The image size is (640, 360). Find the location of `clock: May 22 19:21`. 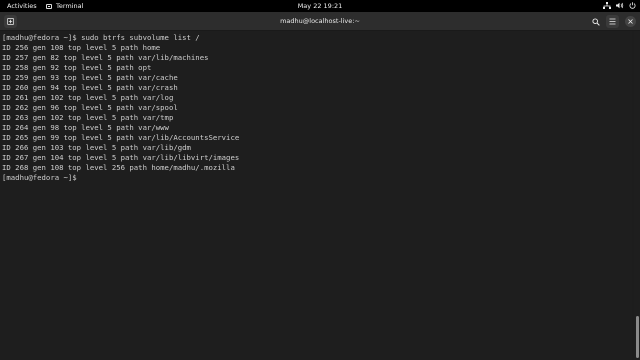

clock: May 22 19:21 is located at coordinates (320, 6).